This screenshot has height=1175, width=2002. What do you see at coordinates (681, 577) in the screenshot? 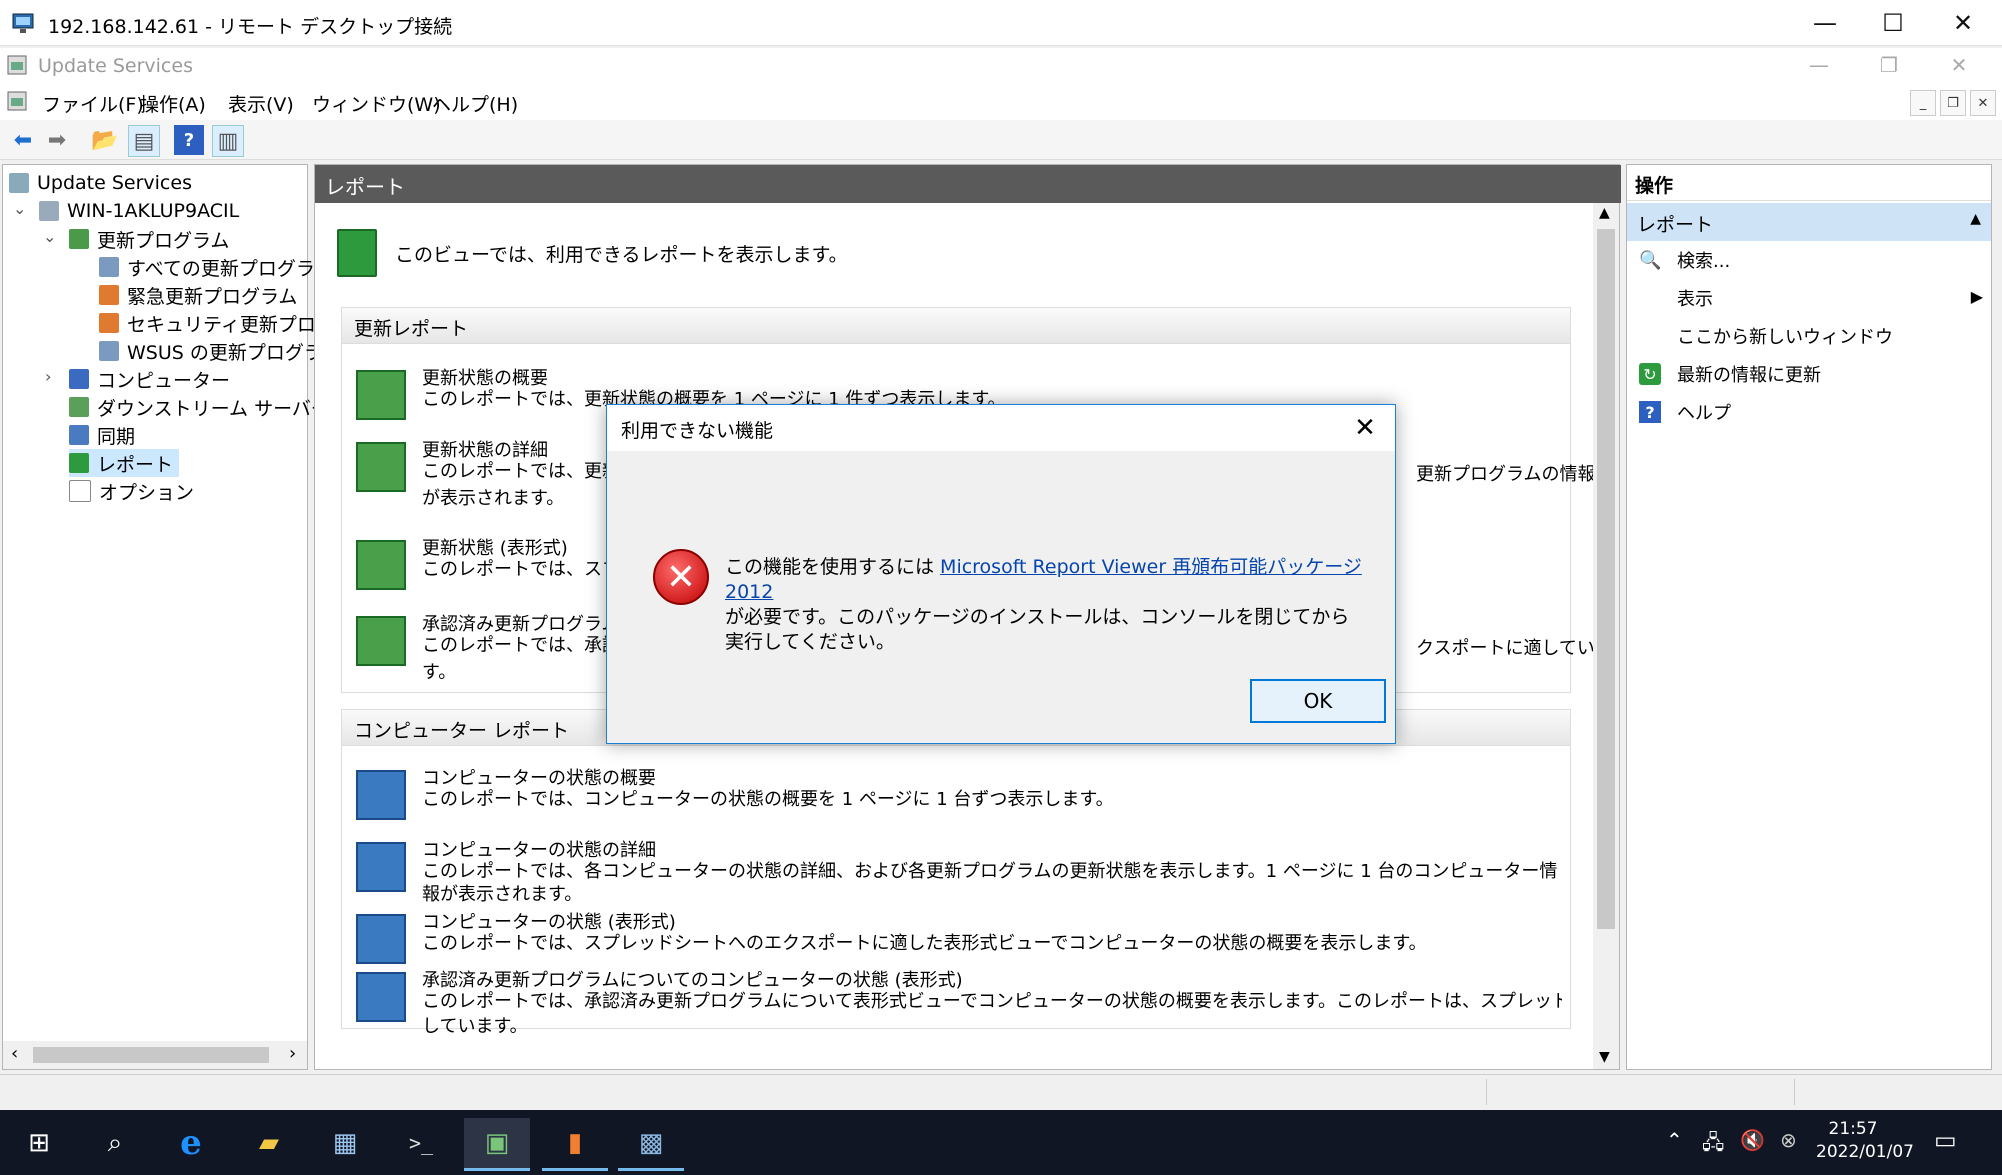
I see `error-icon: ✕` at bounding box center [681, 577].